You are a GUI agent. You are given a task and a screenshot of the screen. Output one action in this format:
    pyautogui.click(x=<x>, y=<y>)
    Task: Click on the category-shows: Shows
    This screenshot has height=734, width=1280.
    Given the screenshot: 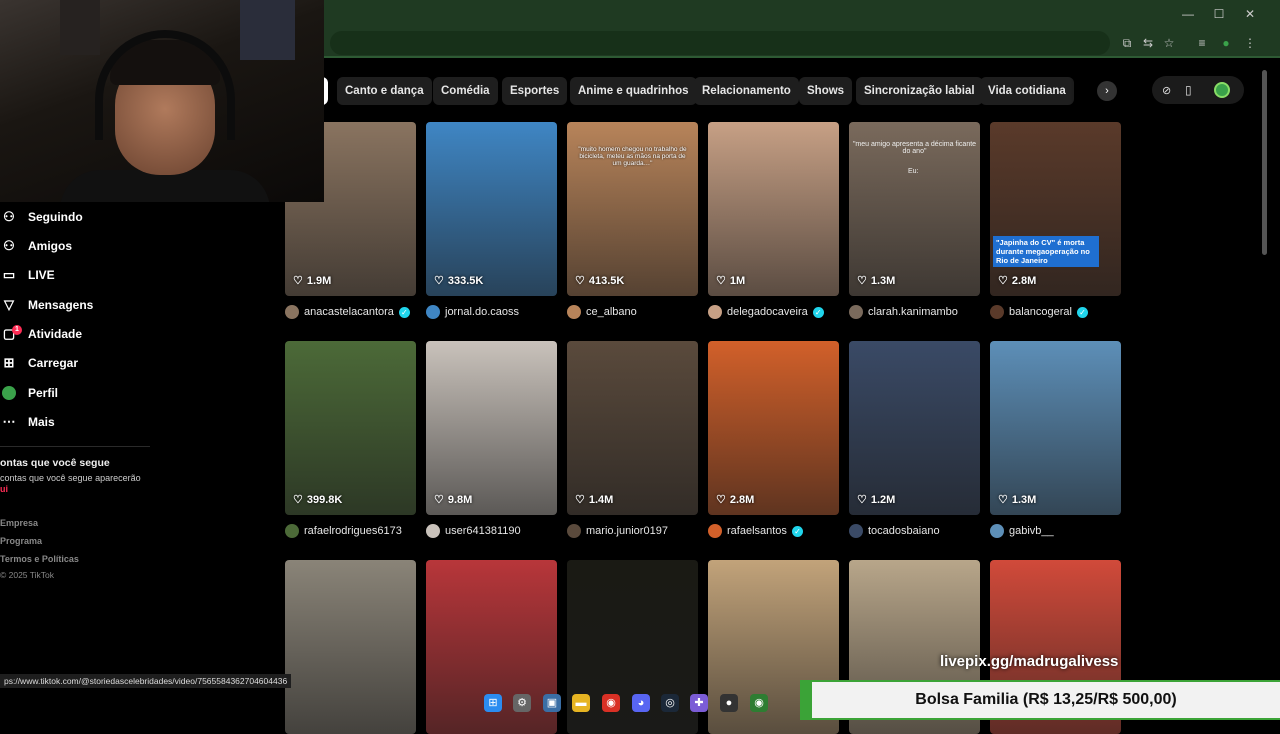 What is the action you would take?
    pyautogui.click(x=826, y=91)
    